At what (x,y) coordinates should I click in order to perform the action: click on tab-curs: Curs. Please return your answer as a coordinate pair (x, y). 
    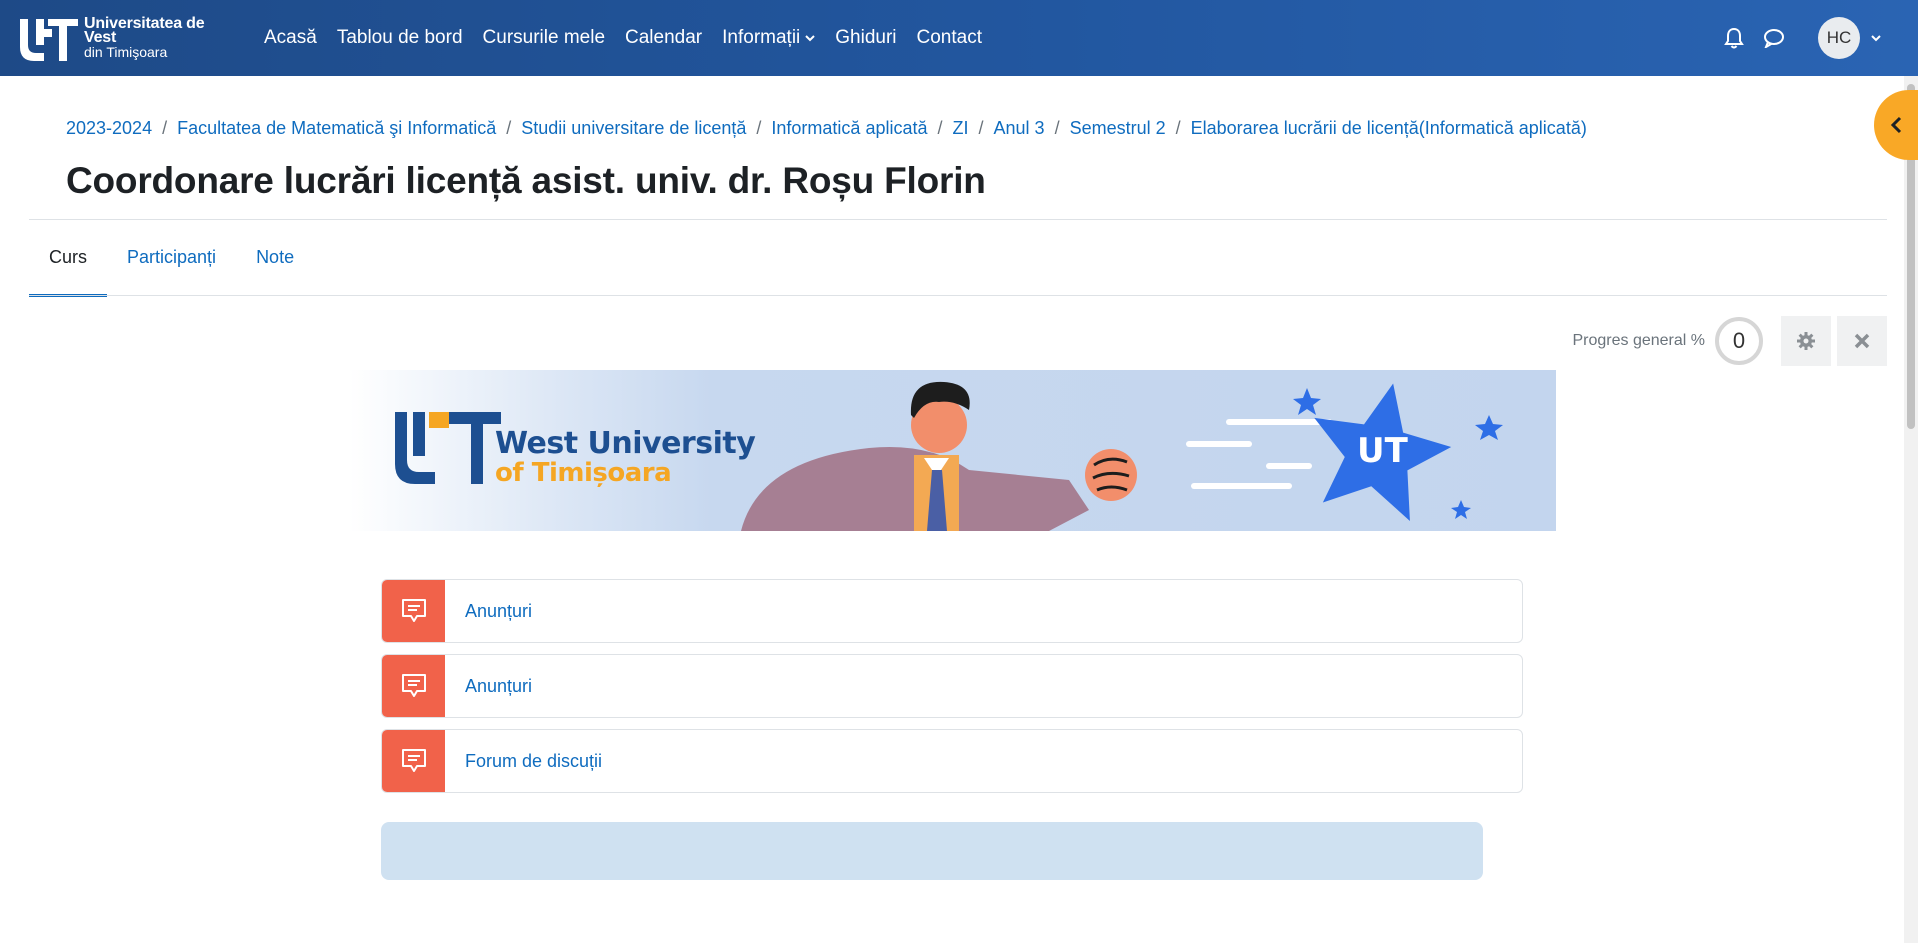
    Looking at the image, I should click on (68, 258).